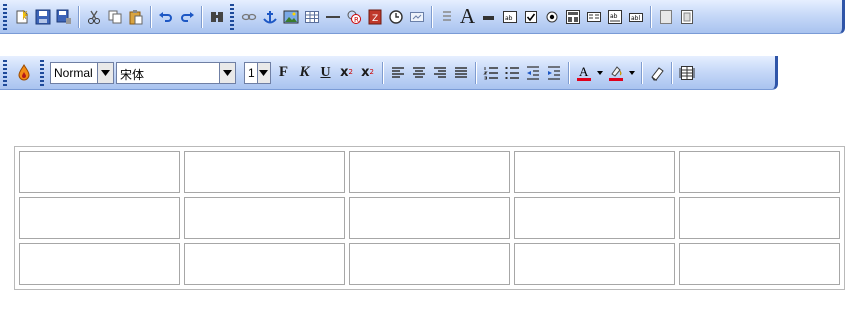 The width and height of the screenshot is (845, 319). What do you see at coordinates (332, 17) in the screenshot?
I see `horizontal-rule-icon` at bounding box center [332, 17].